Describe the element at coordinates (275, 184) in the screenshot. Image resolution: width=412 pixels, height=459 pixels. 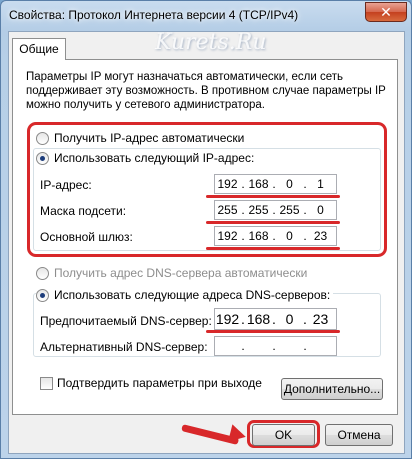
I see `ip-address-field: 192. 168. 0. 1` at that location.